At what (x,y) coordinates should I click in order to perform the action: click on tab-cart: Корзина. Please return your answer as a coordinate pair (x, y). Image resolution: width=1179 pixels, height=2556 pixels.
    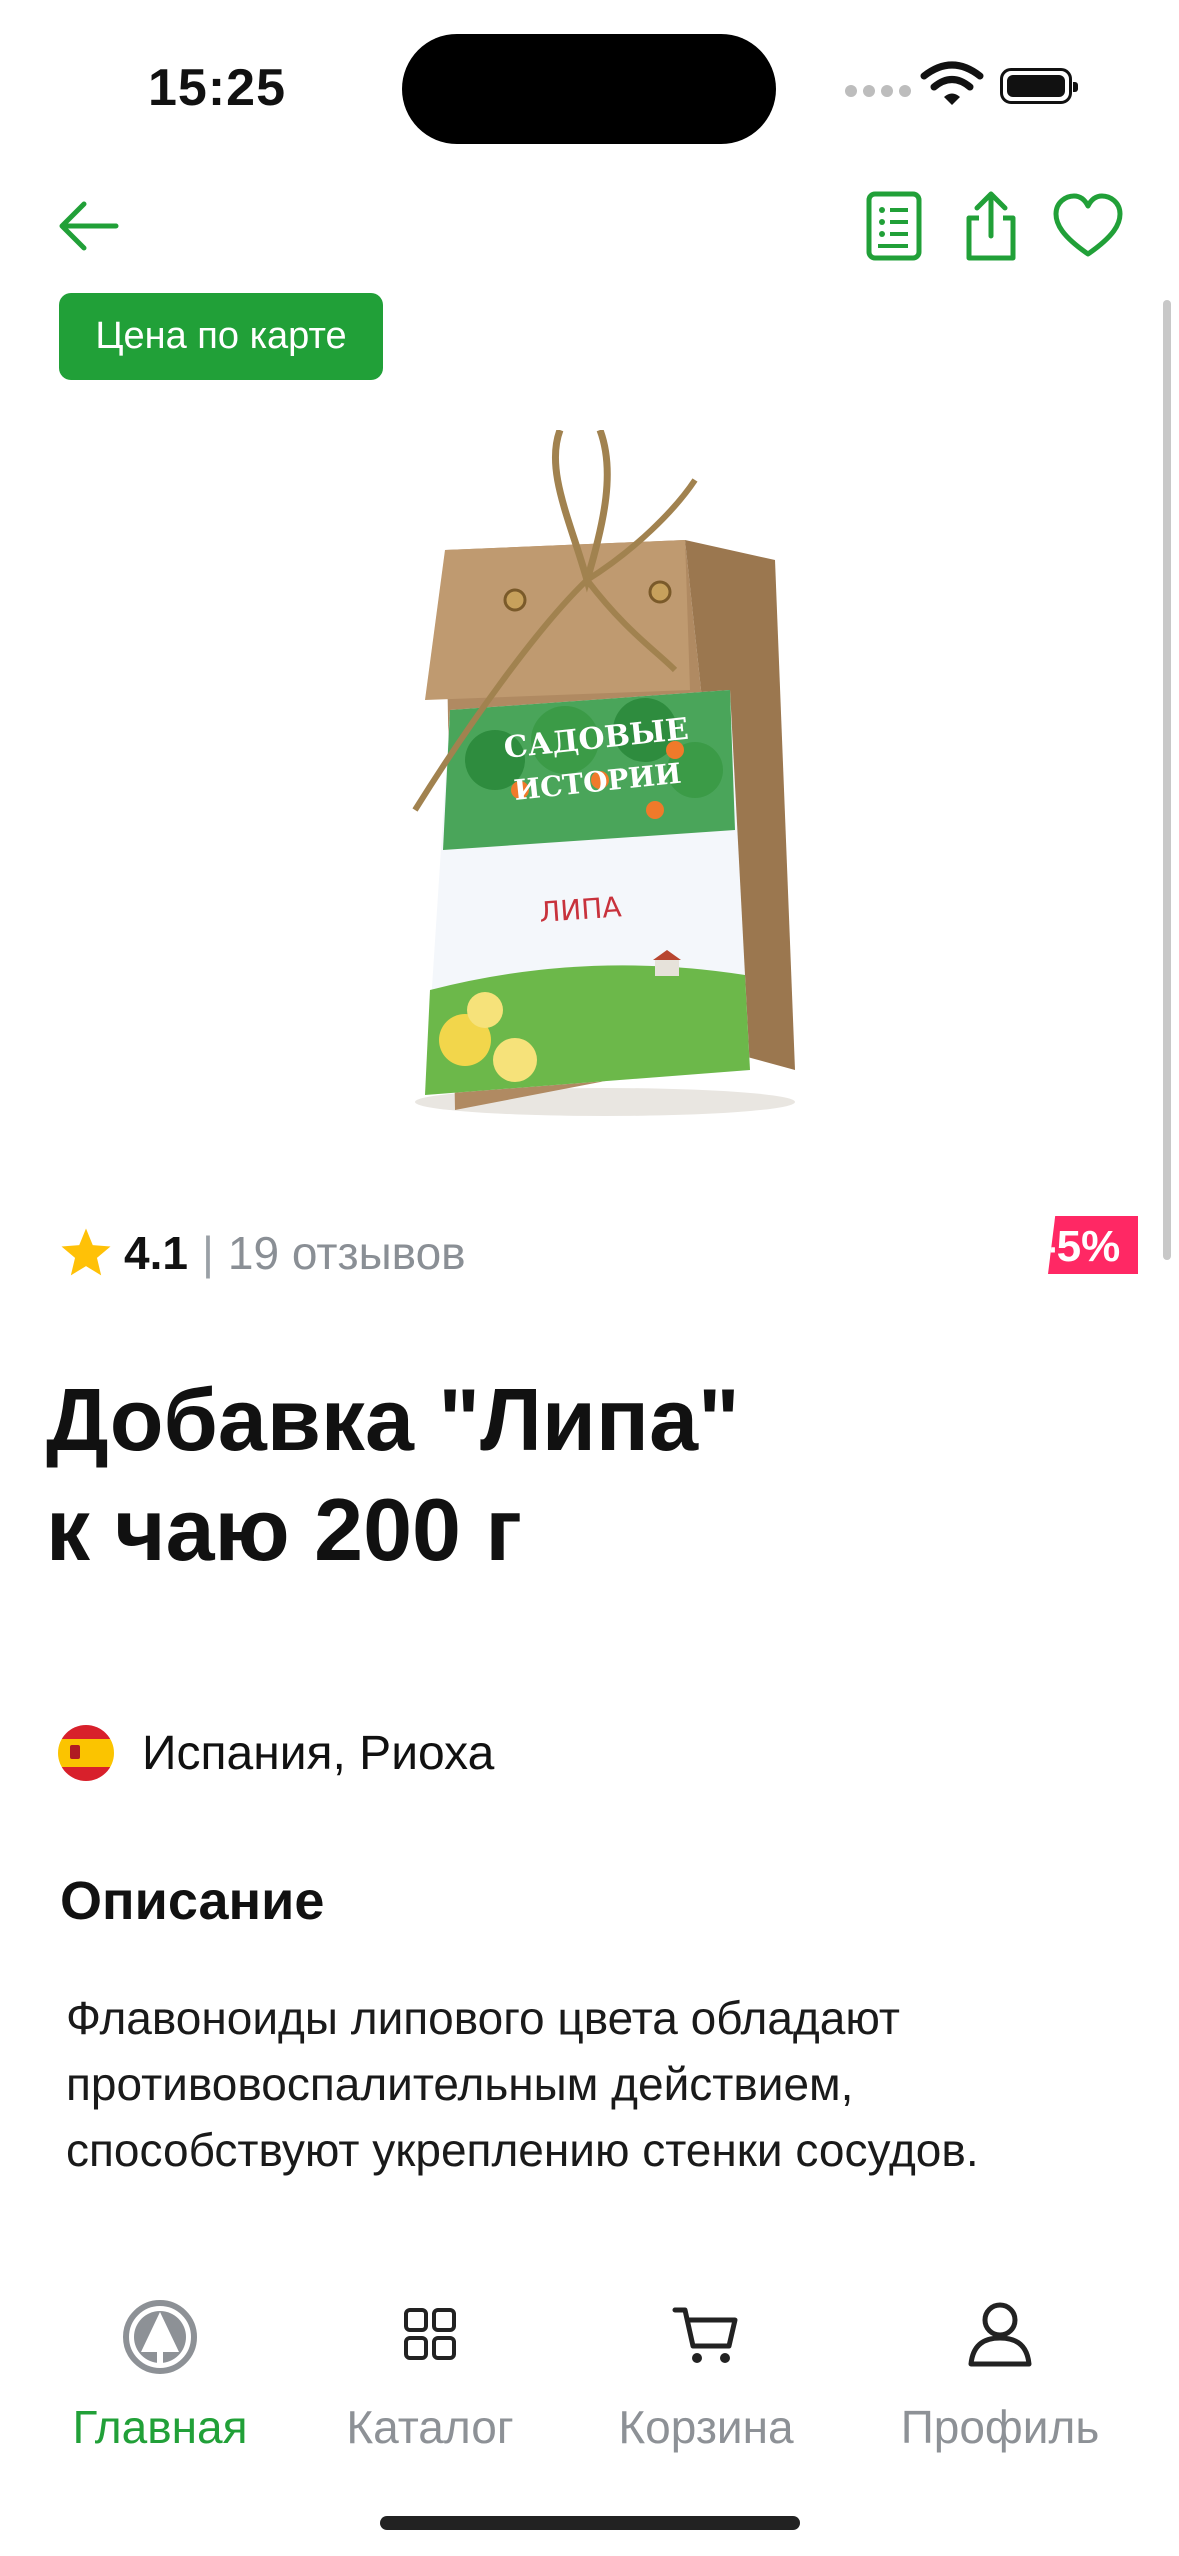
    Looking at the image, I should click on (706, 2370).